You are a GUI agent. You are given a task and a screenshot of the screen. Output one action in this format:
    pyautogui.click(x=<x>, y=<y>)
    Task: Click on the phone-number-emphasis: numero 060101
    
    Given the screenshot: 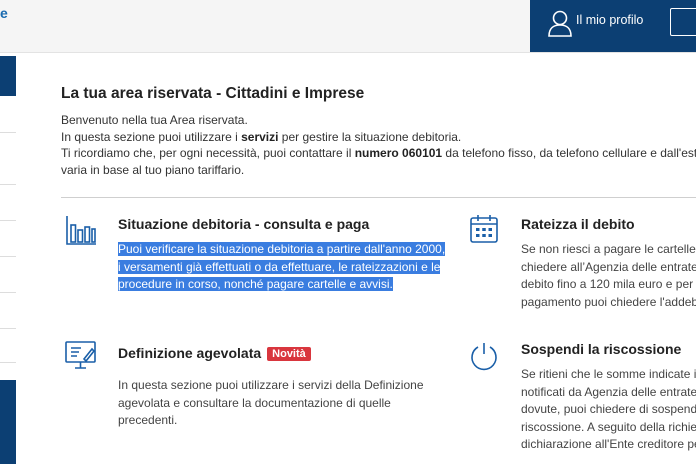 What is the action you would take?
    pyautogui.click(x=398, y=153)
    